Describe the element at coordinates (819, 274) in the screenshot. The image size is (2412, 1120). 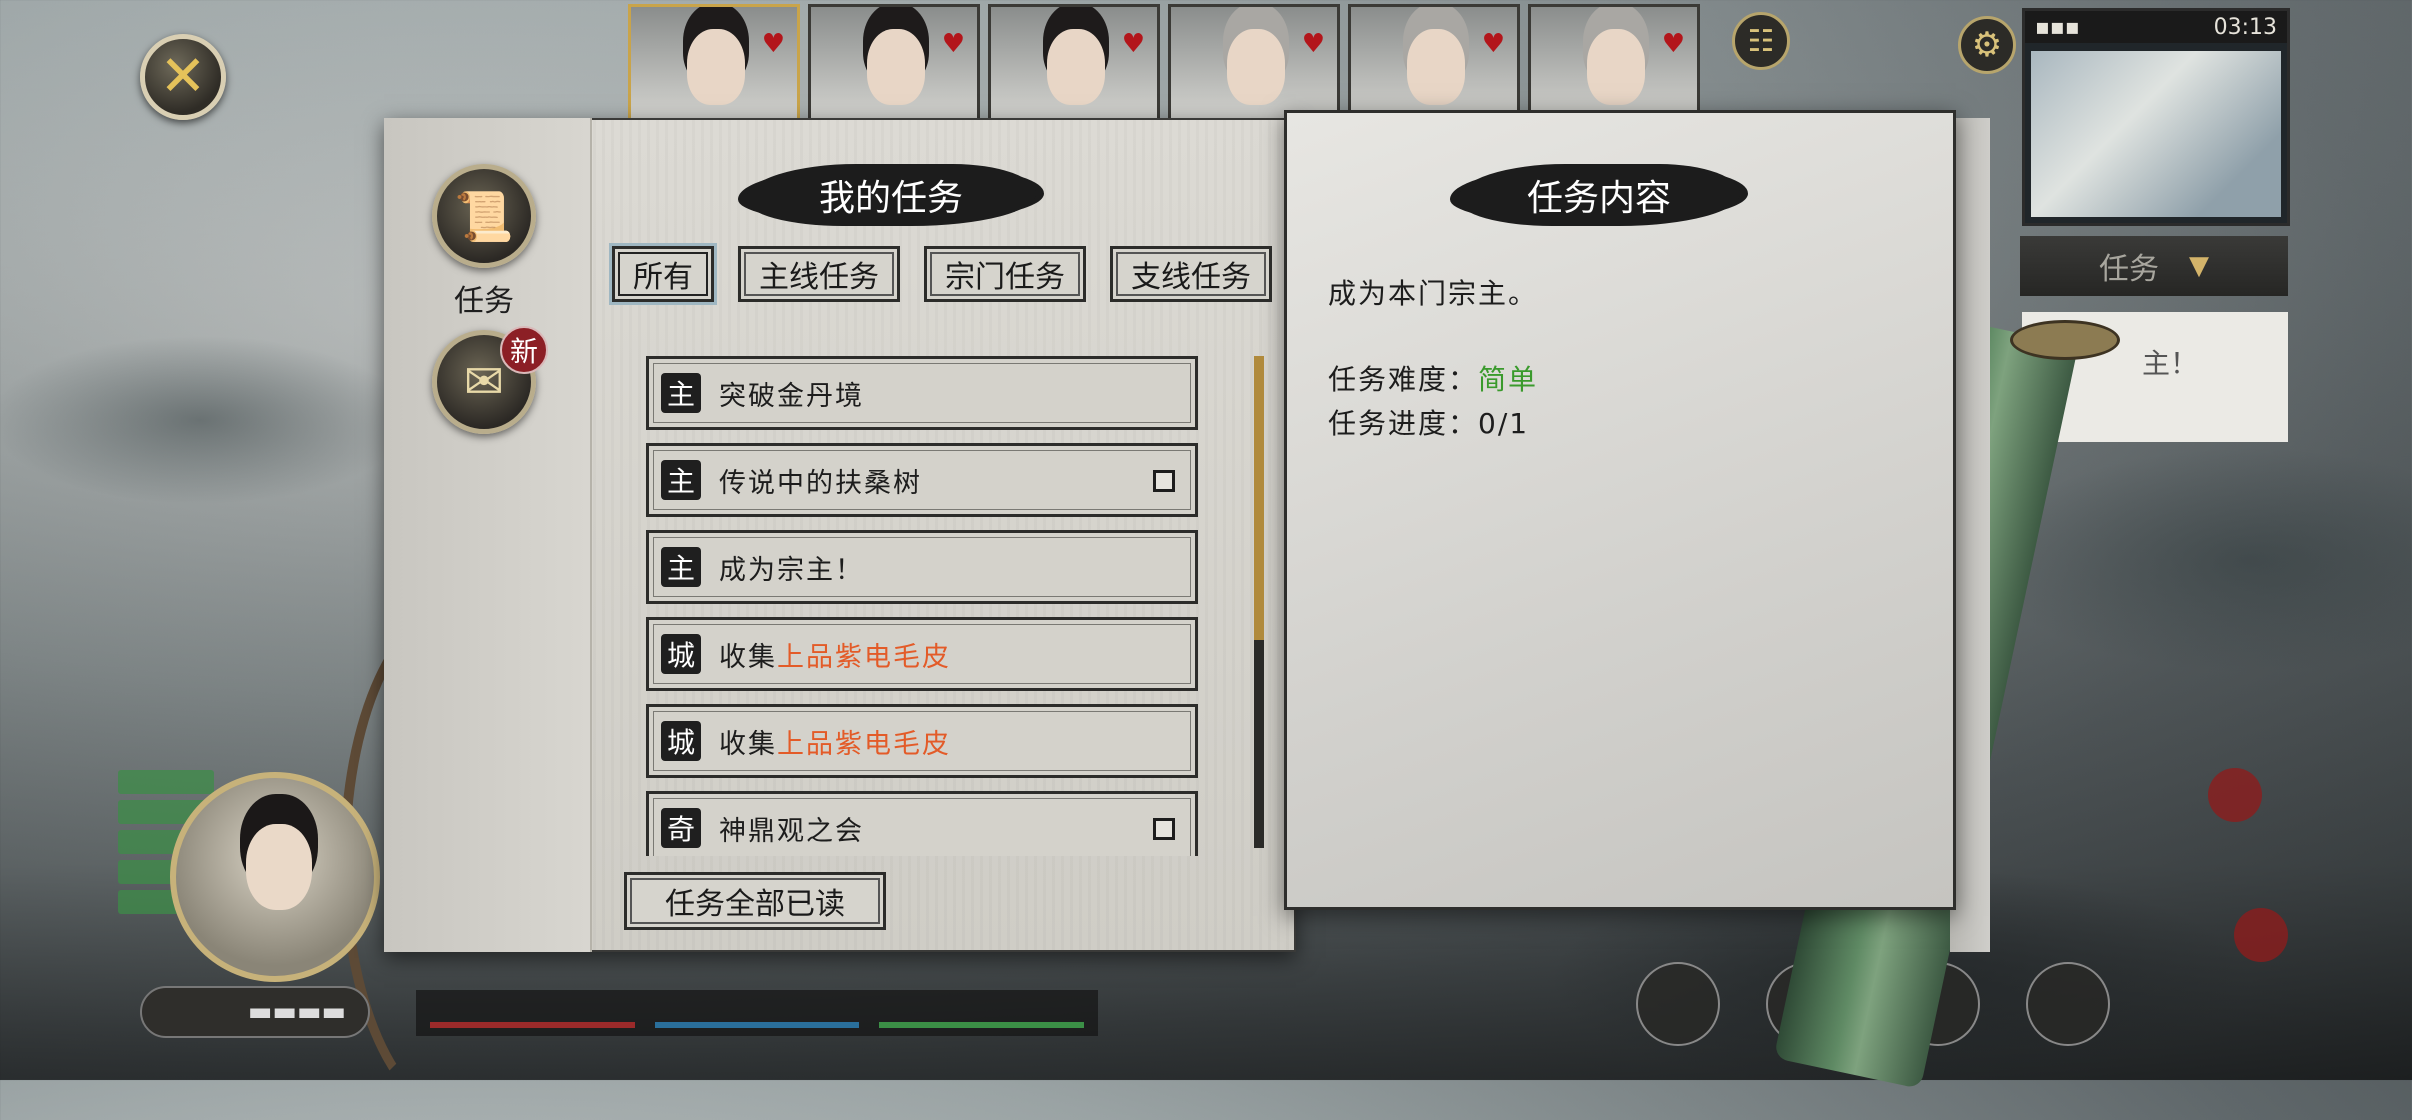
I see `tab-main-quests: 主线任务` at that location.